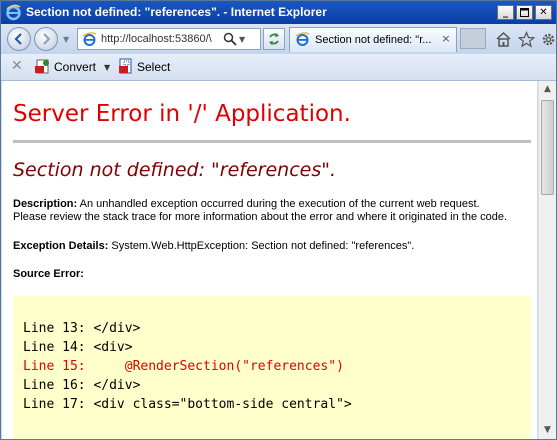 This screenshot has width=557, height=440. Describe the element at coordinates (126, 66) in the screenshot. I see `select-pdf-icon` at that location.